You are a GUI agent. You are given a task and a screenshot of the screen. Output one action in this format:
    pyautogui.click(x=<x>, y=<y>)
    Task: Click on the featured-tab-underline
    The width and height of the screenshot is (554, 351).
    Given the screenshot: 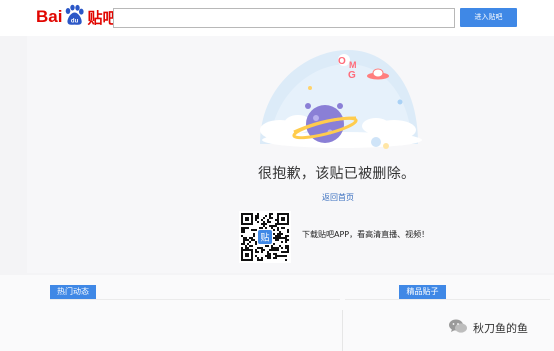 What is the action you would take?
    pyautogui.click(x=447, y=299)
    